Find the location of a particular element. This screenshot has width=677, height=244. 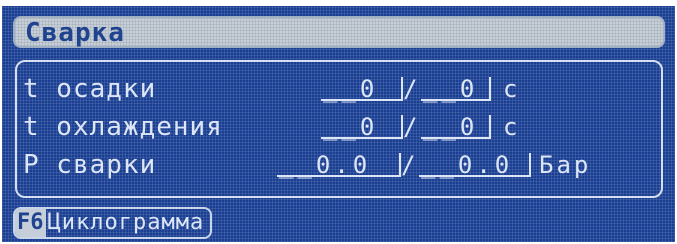

softkey-label: Циклограмма is located at coordinates (126, 222).